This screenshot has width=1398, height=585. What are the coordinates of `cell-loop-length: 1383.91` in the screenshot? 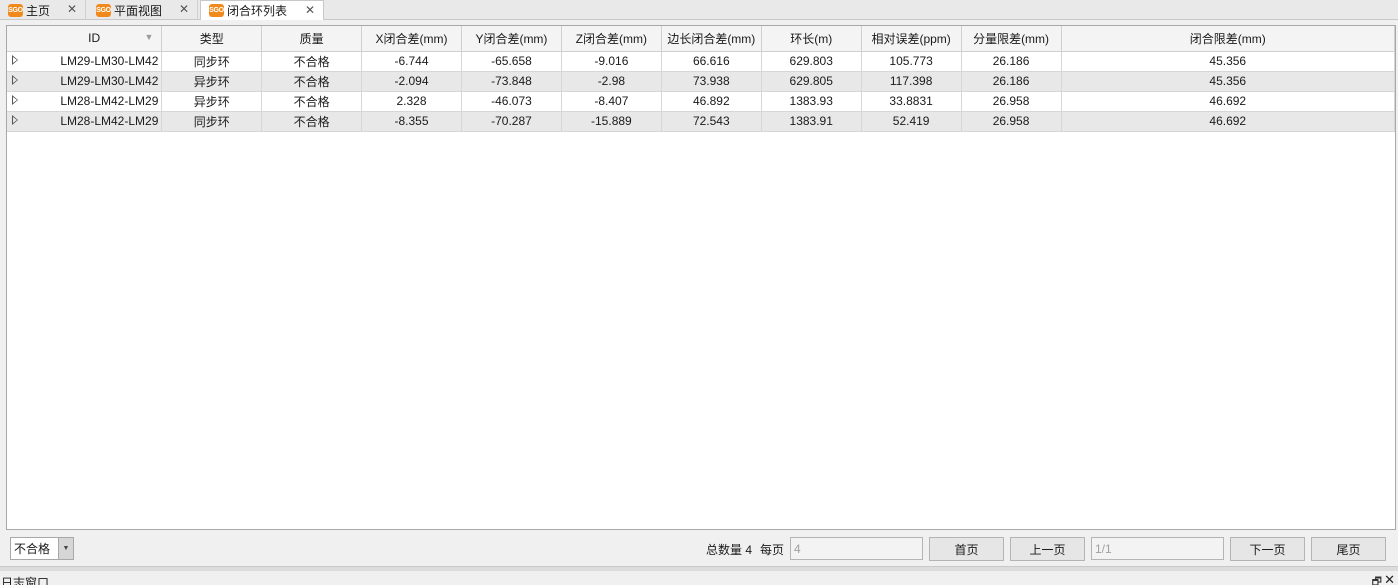 It's located at (811, 121).